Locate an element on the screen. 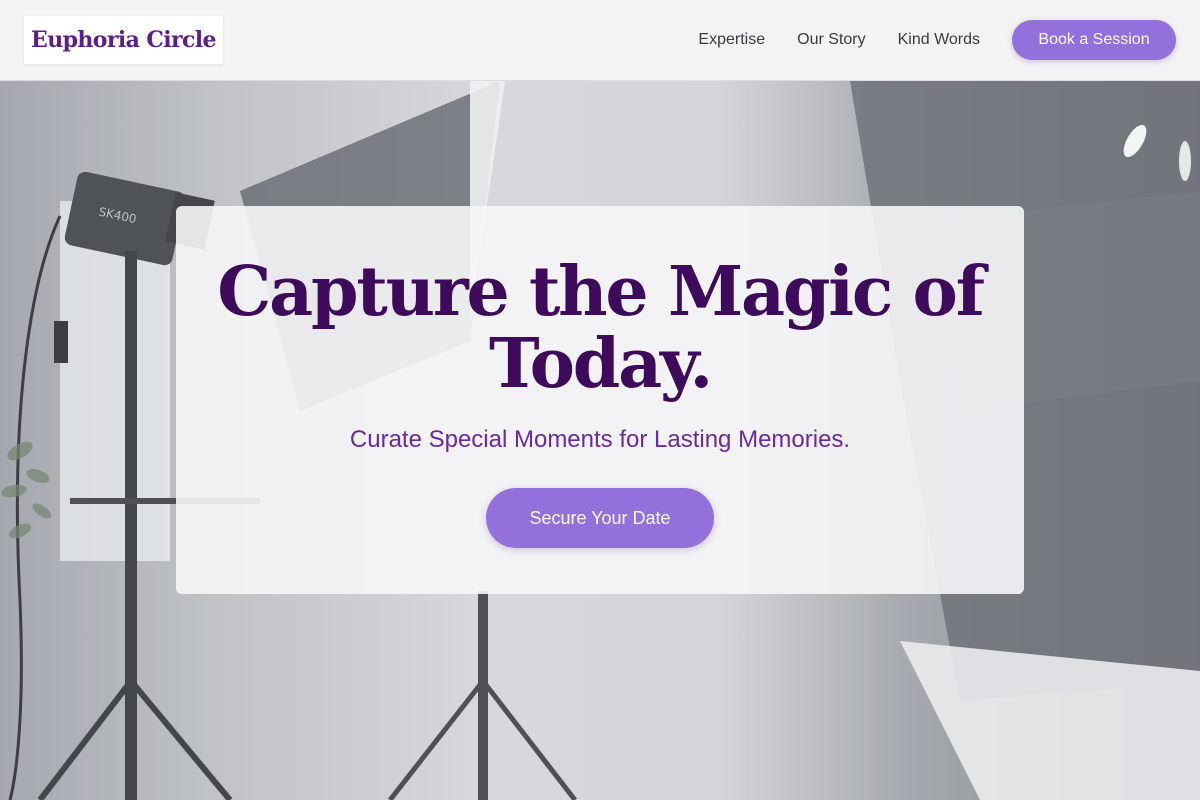  brand-logo: Euphoria Circle is located at coordinates (123, 40).